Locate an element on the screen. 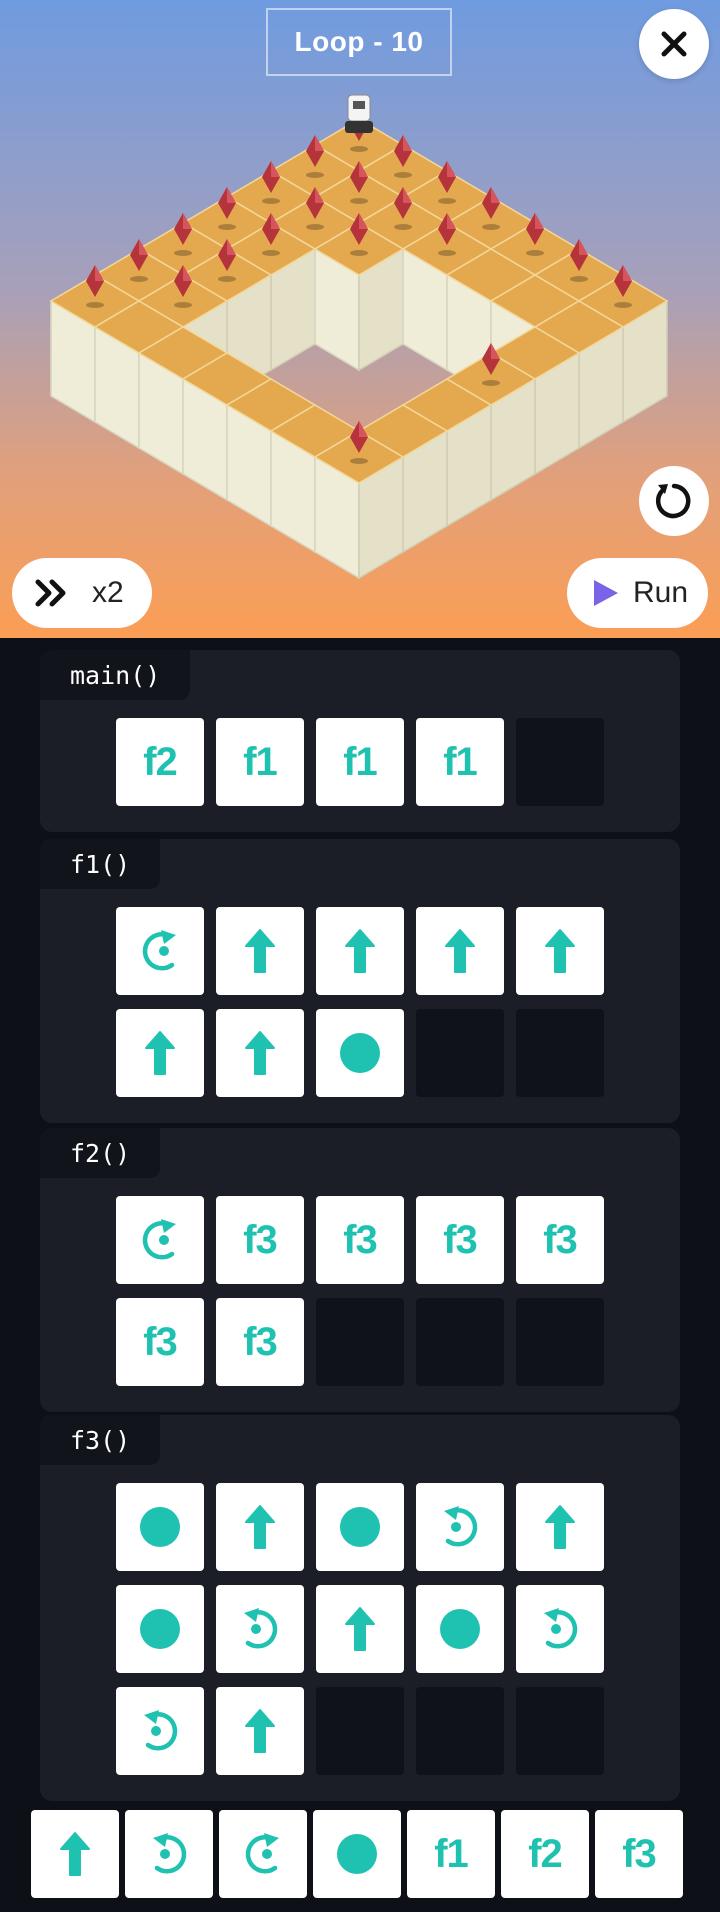 Image resolution: width=720 pixels, height=1912 pixels. palette-turn-left-button is located at coordinates (169, 1854).